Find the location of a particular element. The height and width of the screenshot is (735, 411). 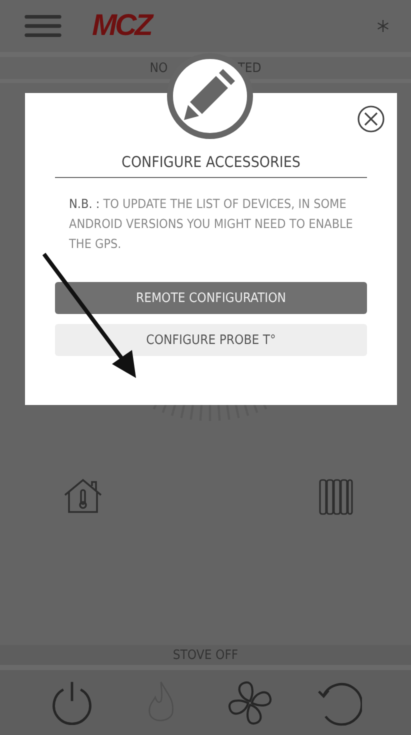

snowflake-icon is located at coordinates (383, 26).